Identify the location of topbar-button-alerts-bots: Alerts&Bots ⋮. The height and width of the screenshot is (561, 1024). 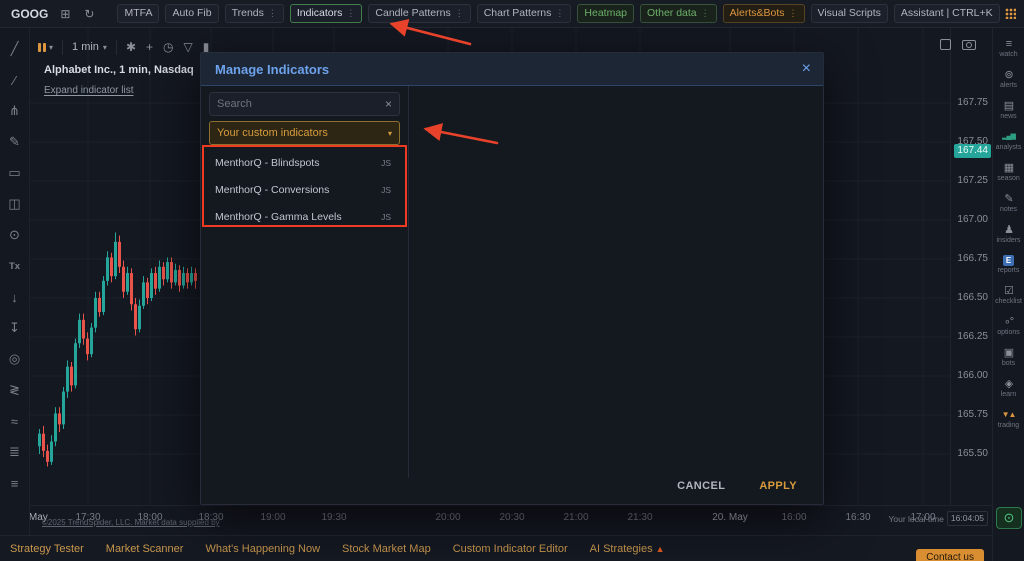
(763, 13).